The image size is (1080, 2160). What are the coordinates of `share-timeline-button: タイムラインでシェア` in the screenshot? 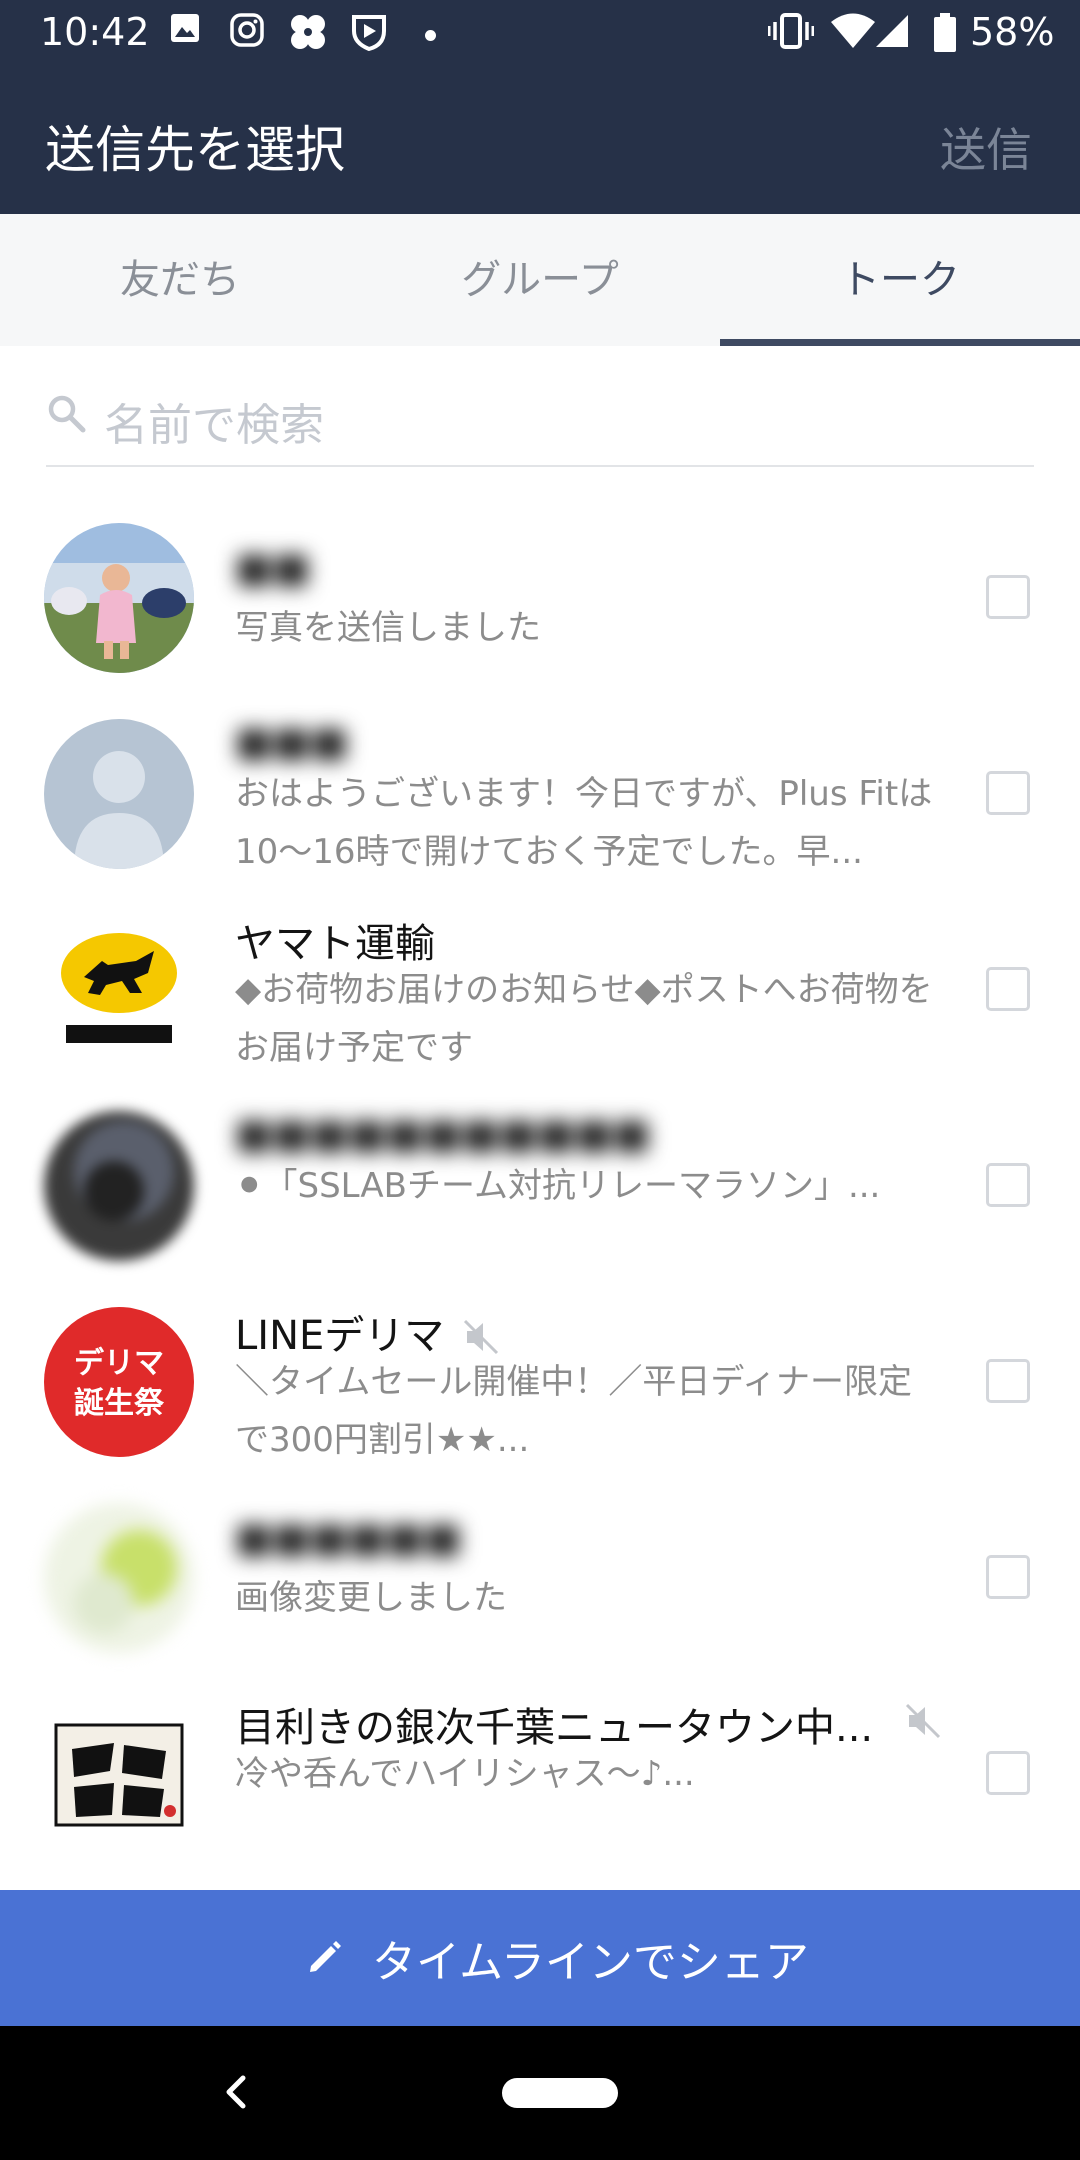 It's located at (540, 1958).